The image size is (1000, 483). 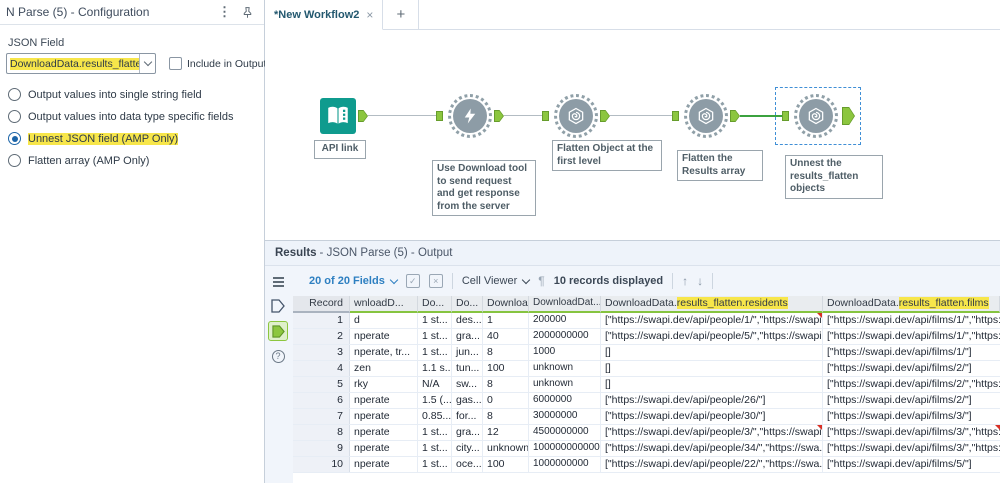 What do you see at coordinates (506, 464) in the screenshot?
I see `table-cell: 100` at bounding box center [506, 464].